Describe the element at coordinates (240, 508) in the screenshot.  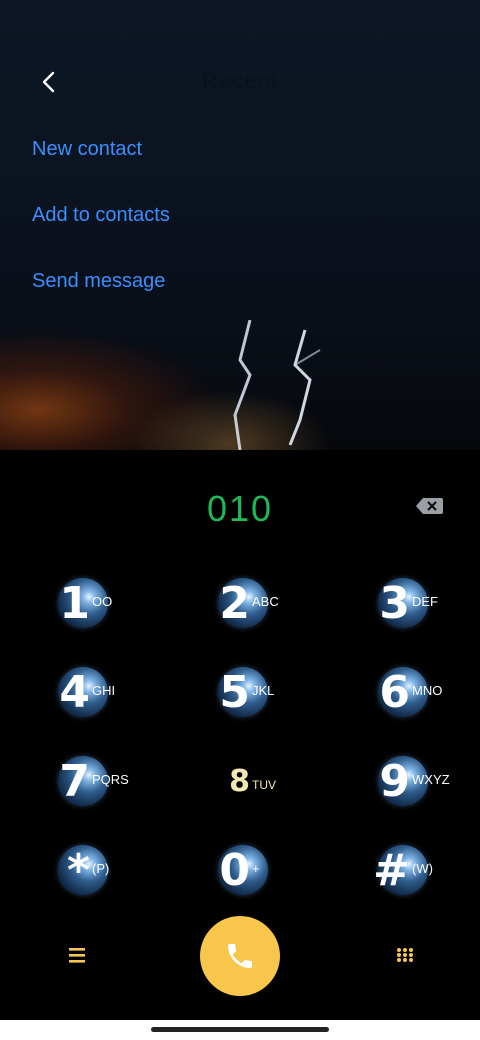
I see `dialed-number: 010` at that location.